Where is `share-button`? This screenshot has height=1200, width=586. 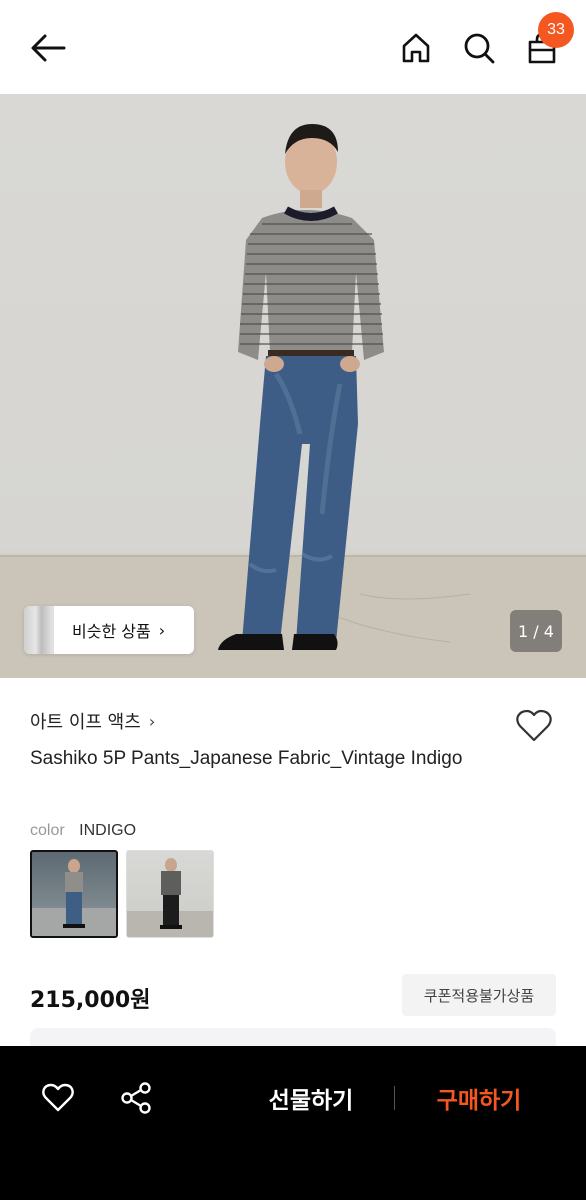
share-button is located at coordinates (136, 1098).